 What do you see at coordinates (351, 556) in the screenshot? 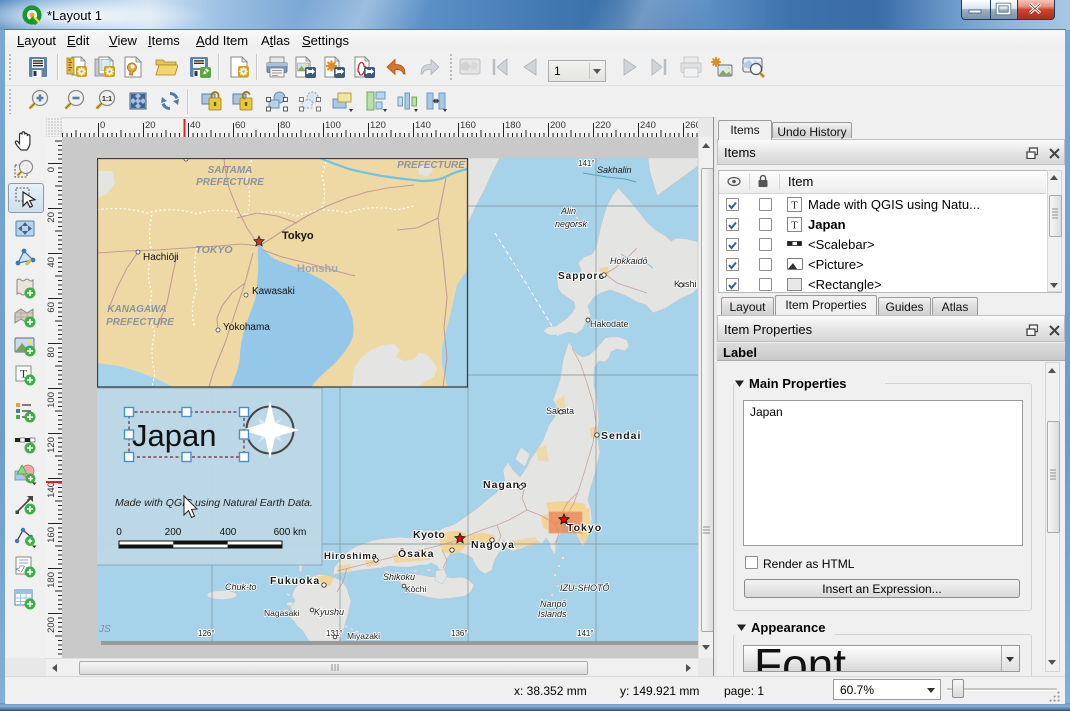
I see `svg-text: Hiroshima` at bounding box center [351, 556].